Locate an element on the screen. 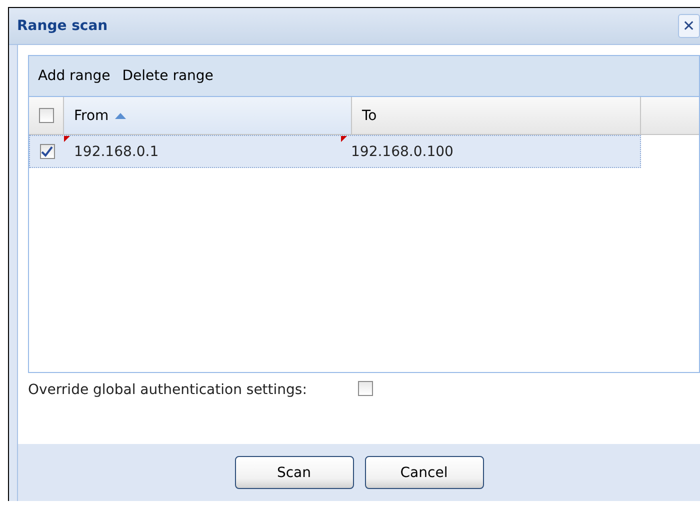  table-row: 192.168.0.1 192.168.0.100 is located at coordinates (335, 151).